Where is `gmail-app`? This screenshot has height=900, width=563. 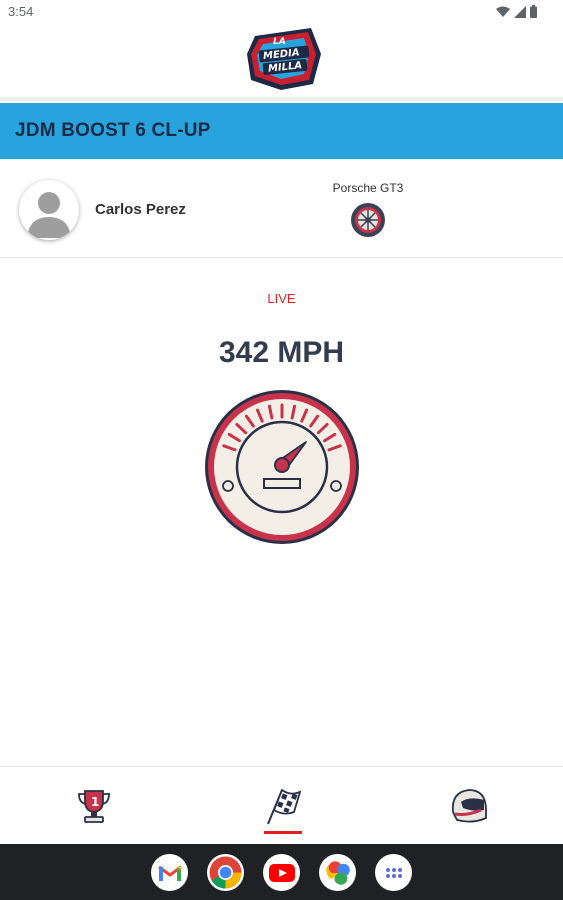
gmail-app is located at coordinates (169, 872).